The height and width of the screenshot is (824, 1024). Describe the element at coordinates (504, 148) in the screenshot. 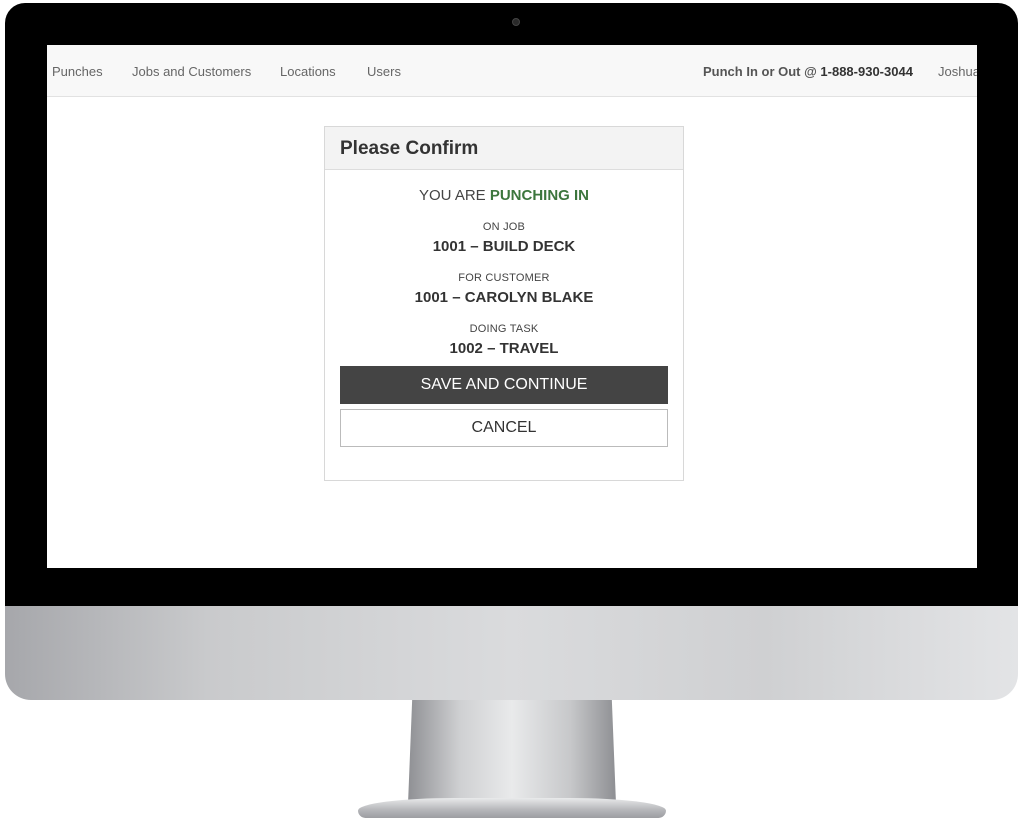

I see `dialog-header: Please Confirm` at that location.